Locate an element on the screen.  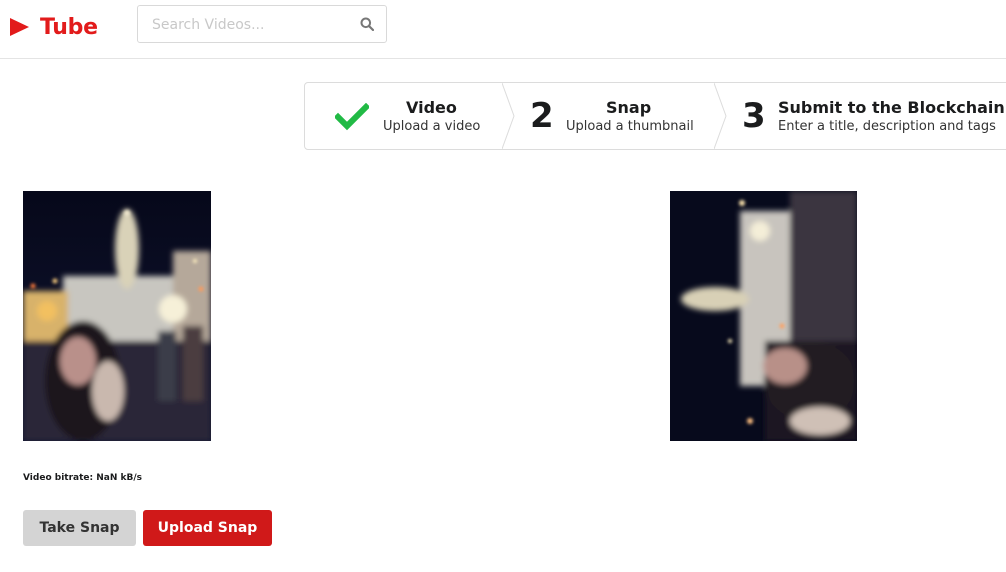
step-title: Video is located at coordinates (431, 107).